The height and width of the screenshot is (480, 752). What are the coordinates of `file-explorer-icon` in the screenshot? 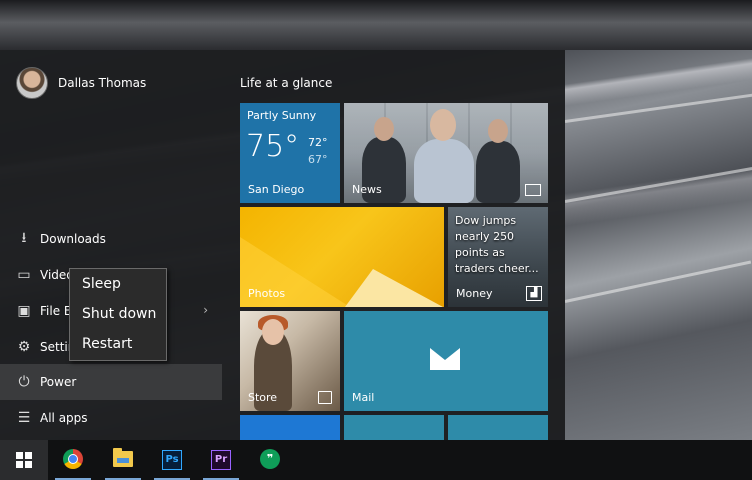 It's located at (123, 457).